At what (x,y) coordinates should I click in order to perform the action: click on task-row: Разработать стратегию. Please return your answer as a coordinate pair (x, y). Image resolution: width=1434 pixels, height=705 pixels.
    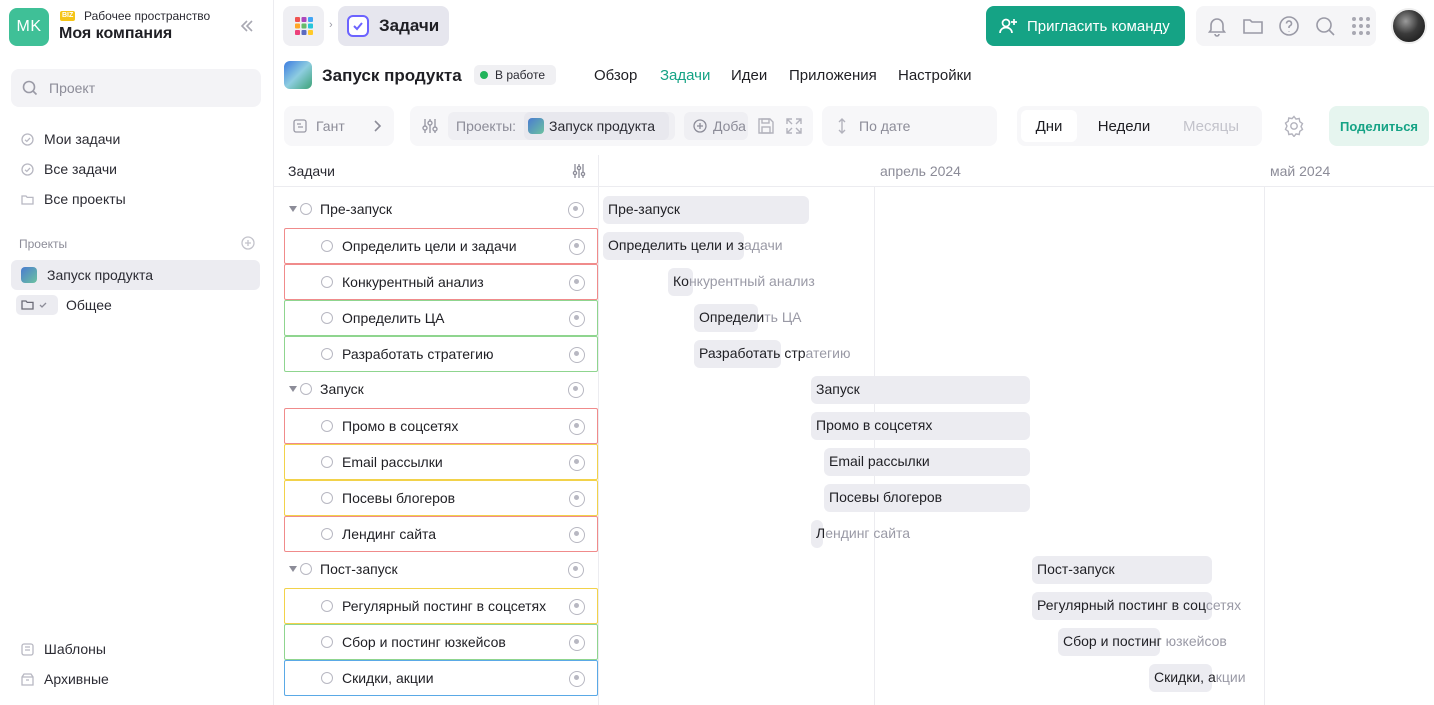
    Looking at the image, I should click on (441, 354).